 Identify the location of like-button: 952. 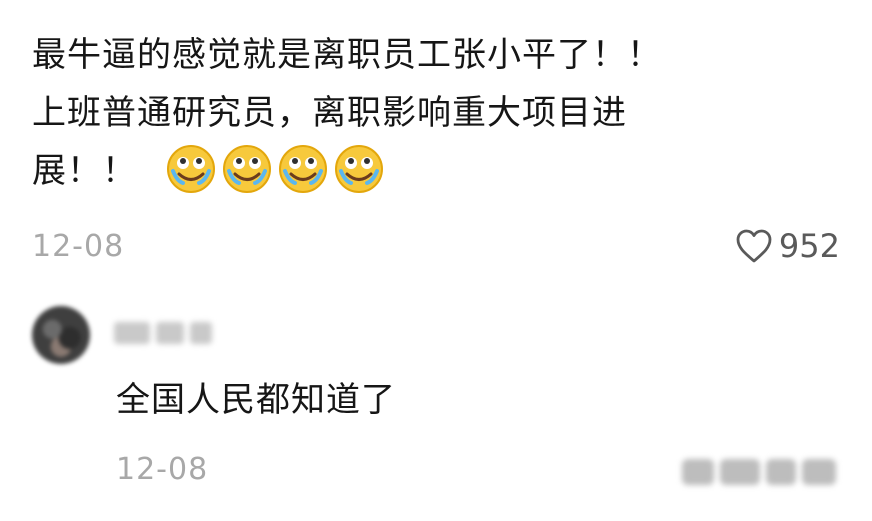
(787, 246).